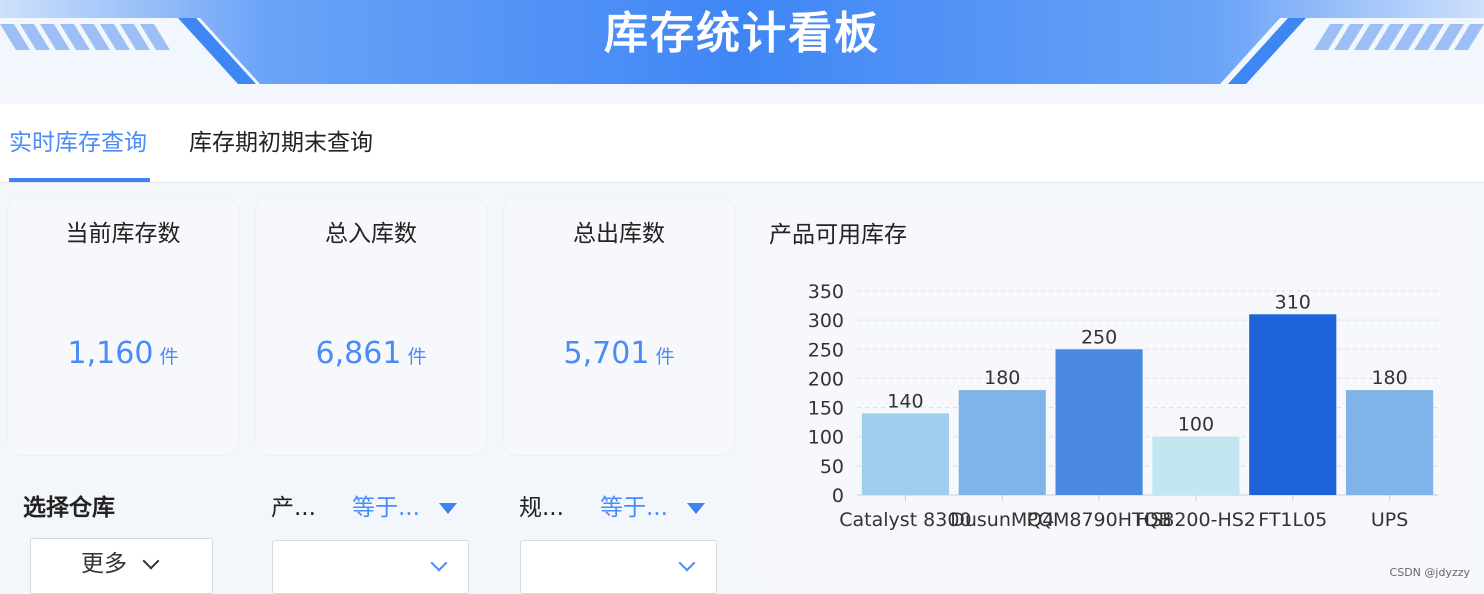 The image size is (1484, 594). I want to click on stat-value: 1,160 件, so click(123, 356).